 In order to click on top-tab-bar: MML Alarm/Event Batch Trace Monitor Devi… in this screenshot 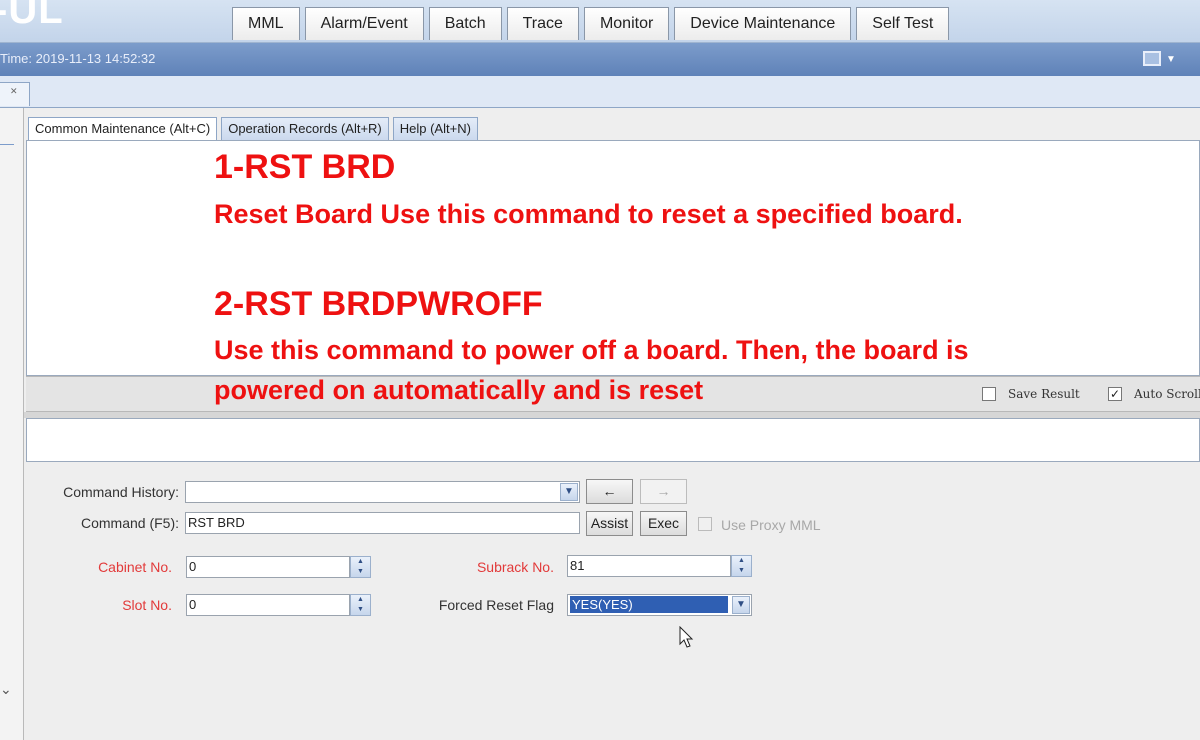, I will do `click(591, 23)`.